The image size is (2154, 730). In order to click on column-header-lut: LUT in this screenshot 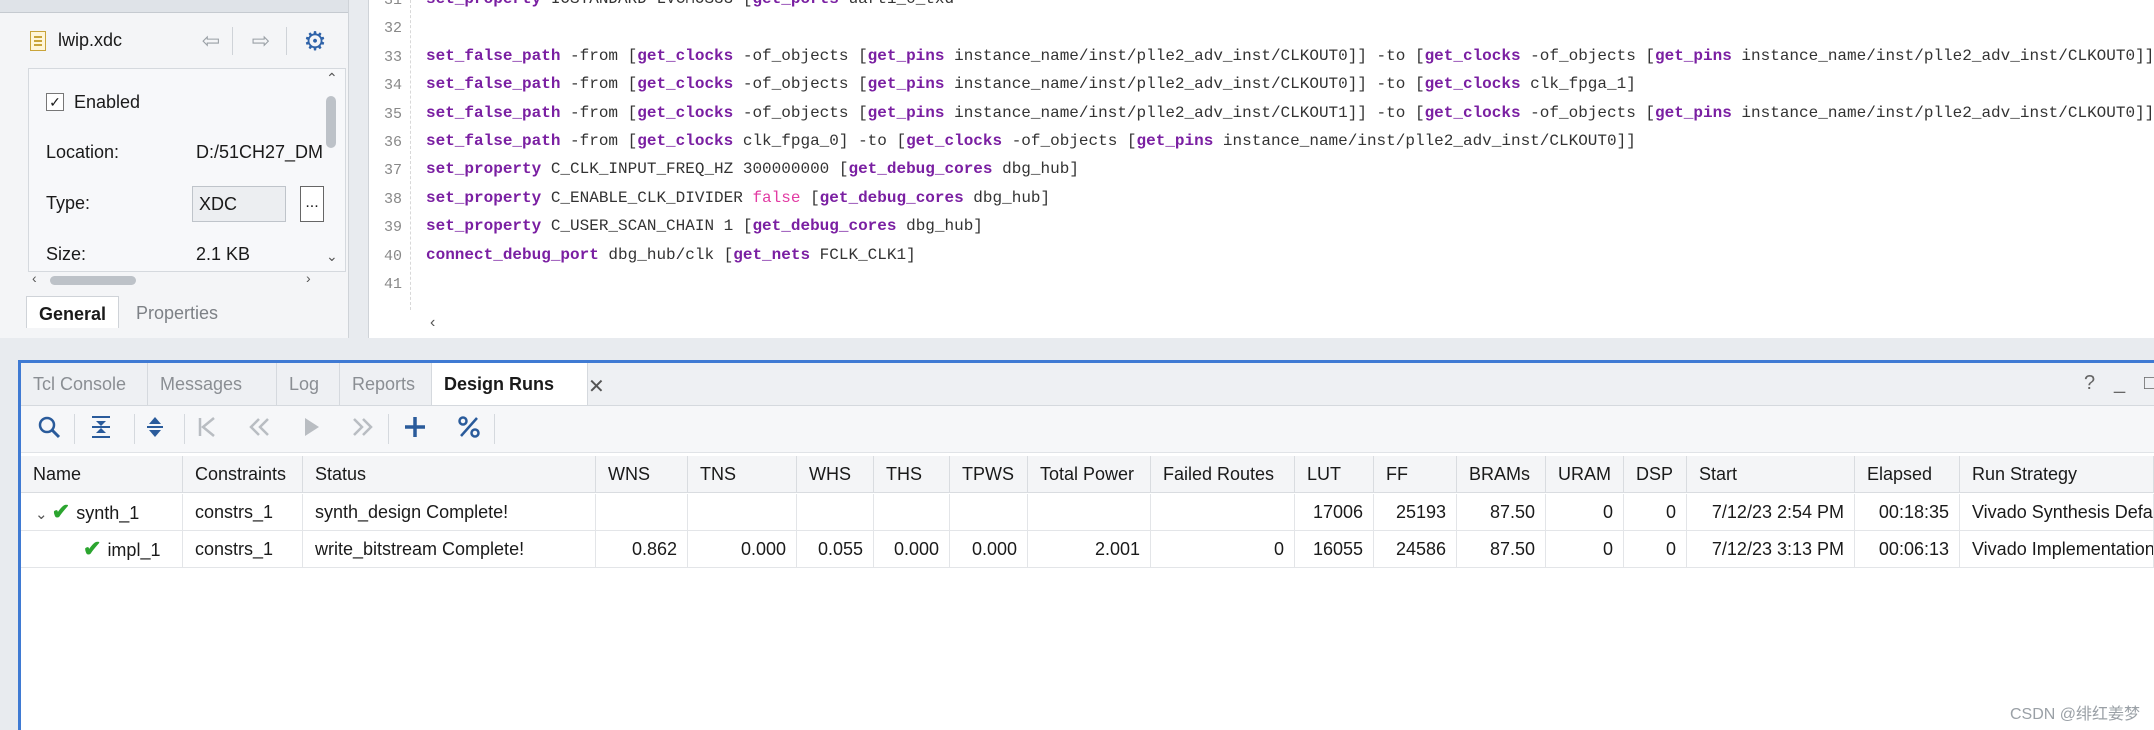, I will do `click(1334, 474)`.